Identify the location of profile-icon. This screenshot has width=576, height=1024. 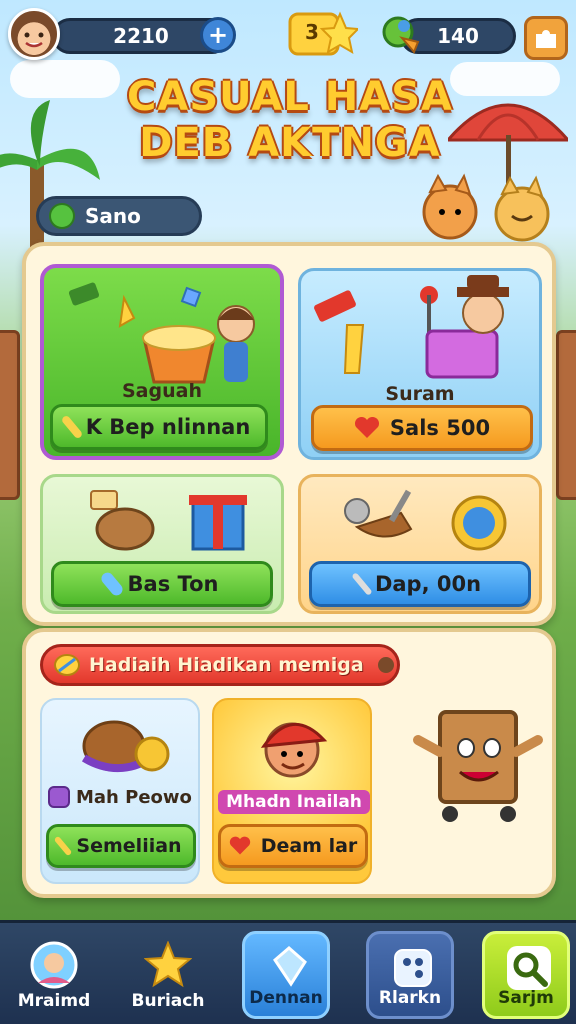
(54, 965).